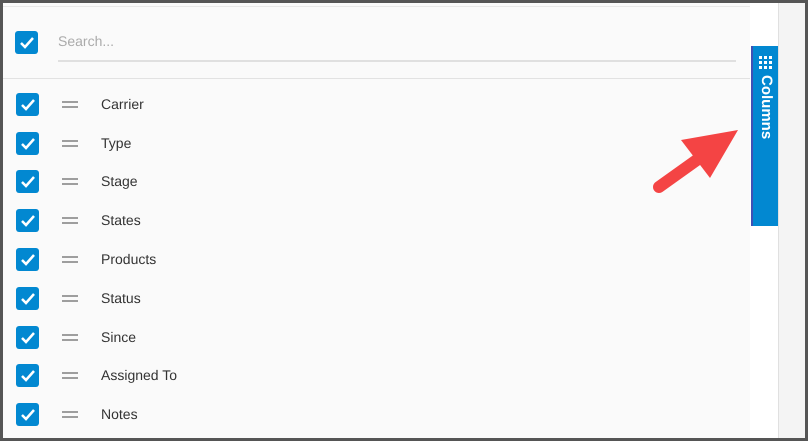 This screenshot has height=441, width=808. I want to click on columns-tab: Columns, so click(764, 136).